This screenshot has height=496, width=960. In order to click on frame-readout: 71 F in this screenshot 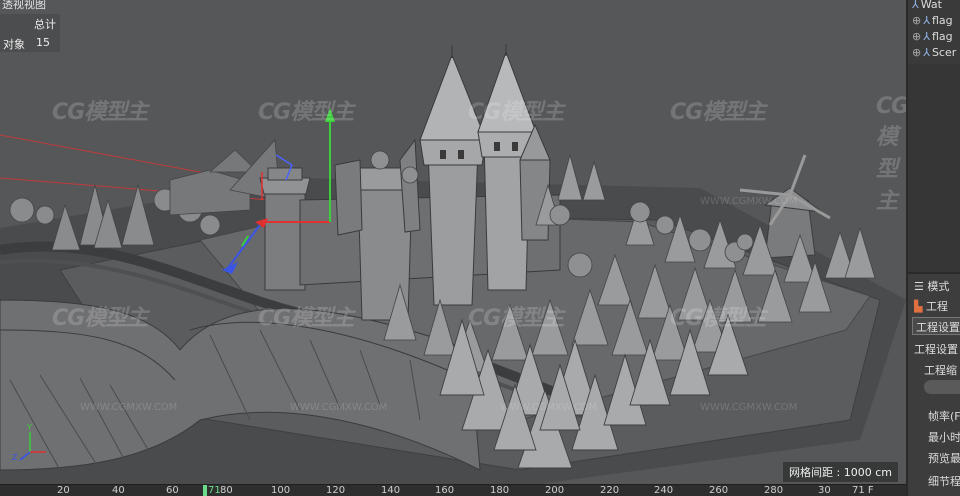, I will do `click(863, 490)`.